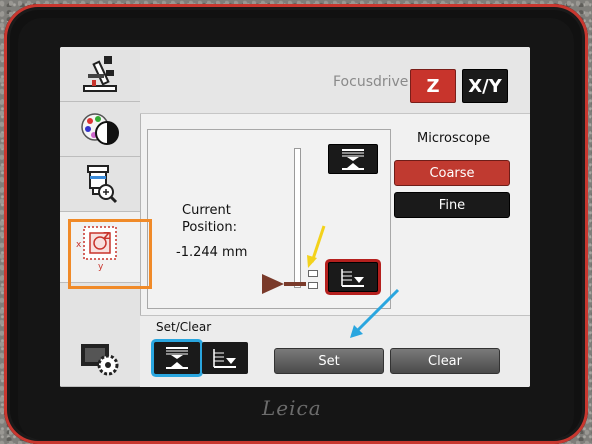 The height and width of the screenshot is (444, 592). I want to click on lower-limit-select-icon, so click(224, 358).